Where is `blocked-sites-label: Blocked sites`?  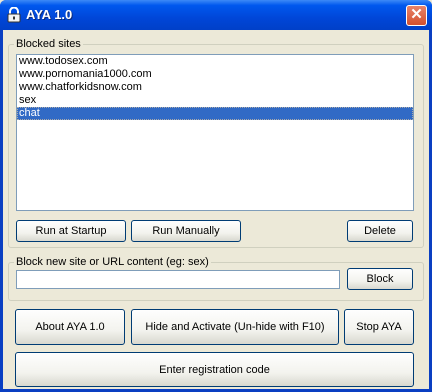
blocked-sites-label: Blocked sites is located at coordinates (48, 44).